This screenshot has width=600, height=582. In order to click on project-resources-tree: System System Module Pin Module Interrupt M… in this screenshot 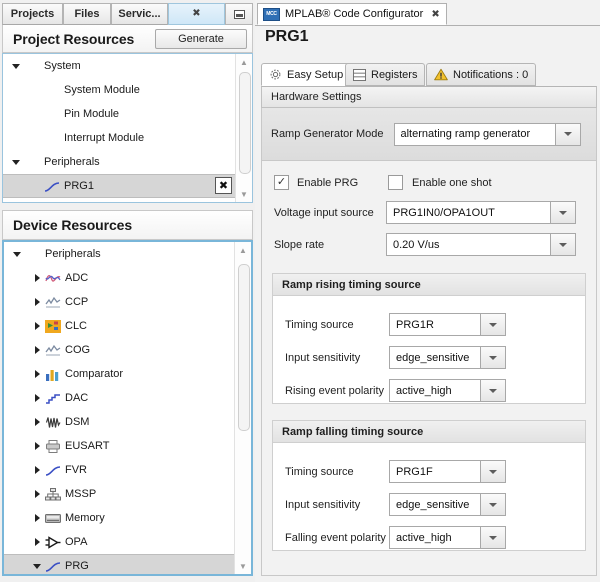, I will do `click(127, 128)`.